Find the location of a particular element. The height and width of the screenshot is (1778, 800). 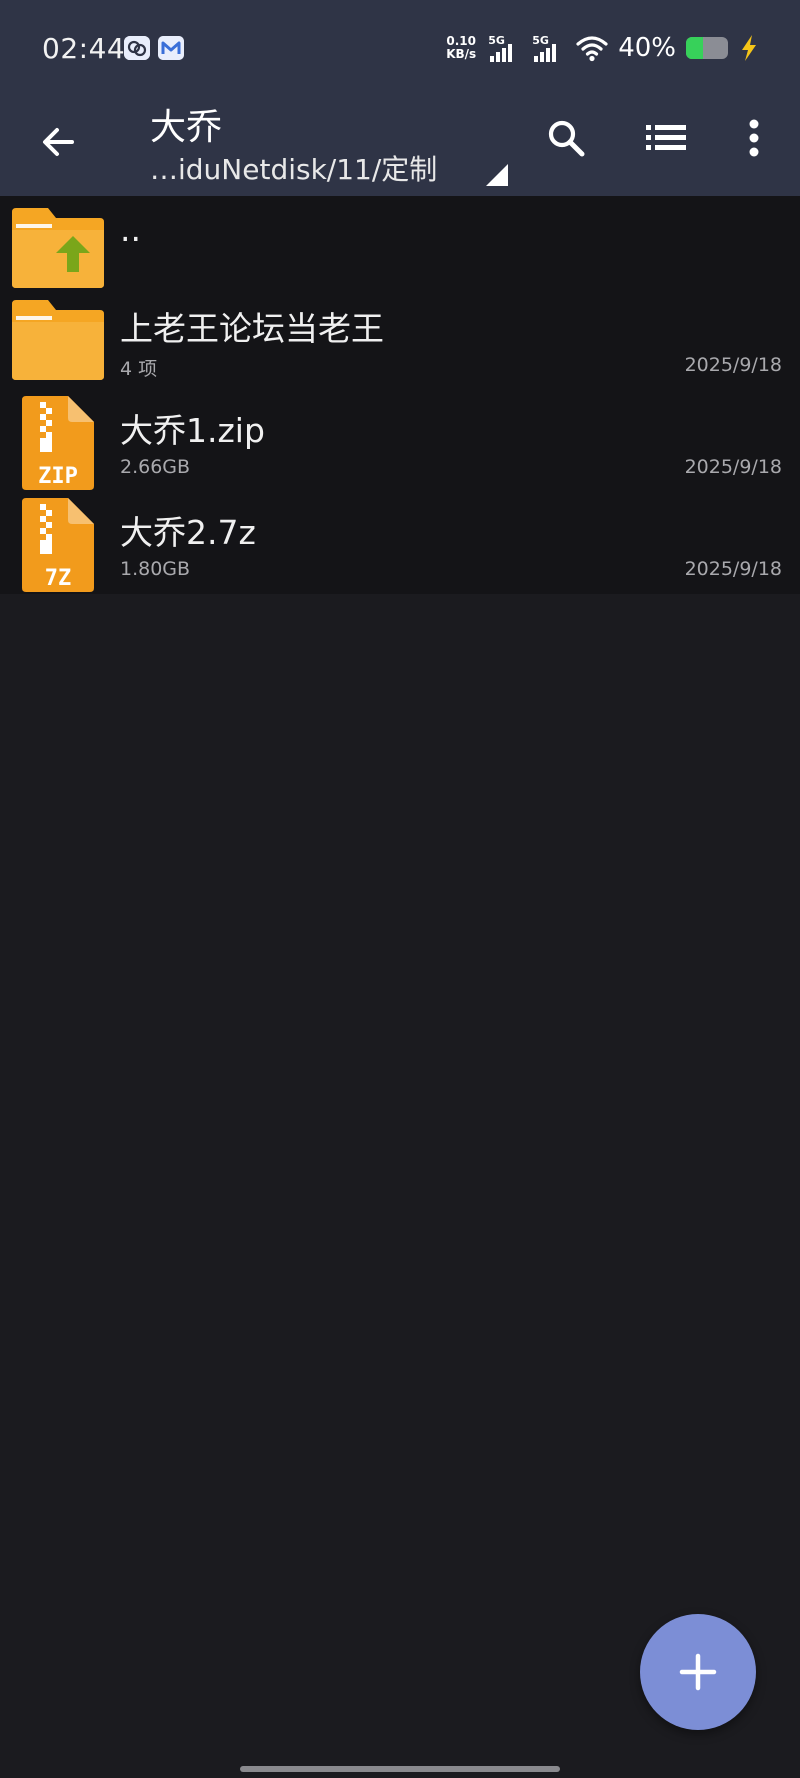

net-speed: 0.10 KB/s is located at coordinates (461, 48).